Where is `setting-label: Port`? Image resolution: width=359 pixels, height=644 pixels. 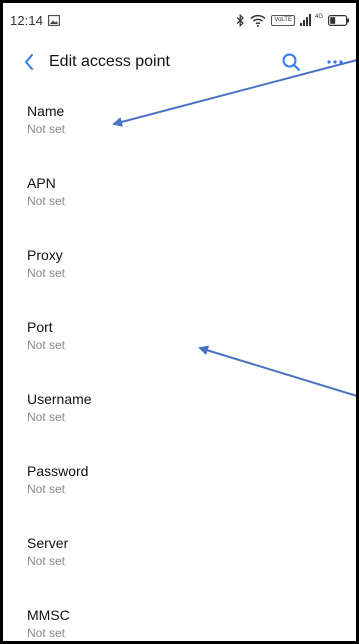
setting-label: Port is located at coordinates (40, 327).